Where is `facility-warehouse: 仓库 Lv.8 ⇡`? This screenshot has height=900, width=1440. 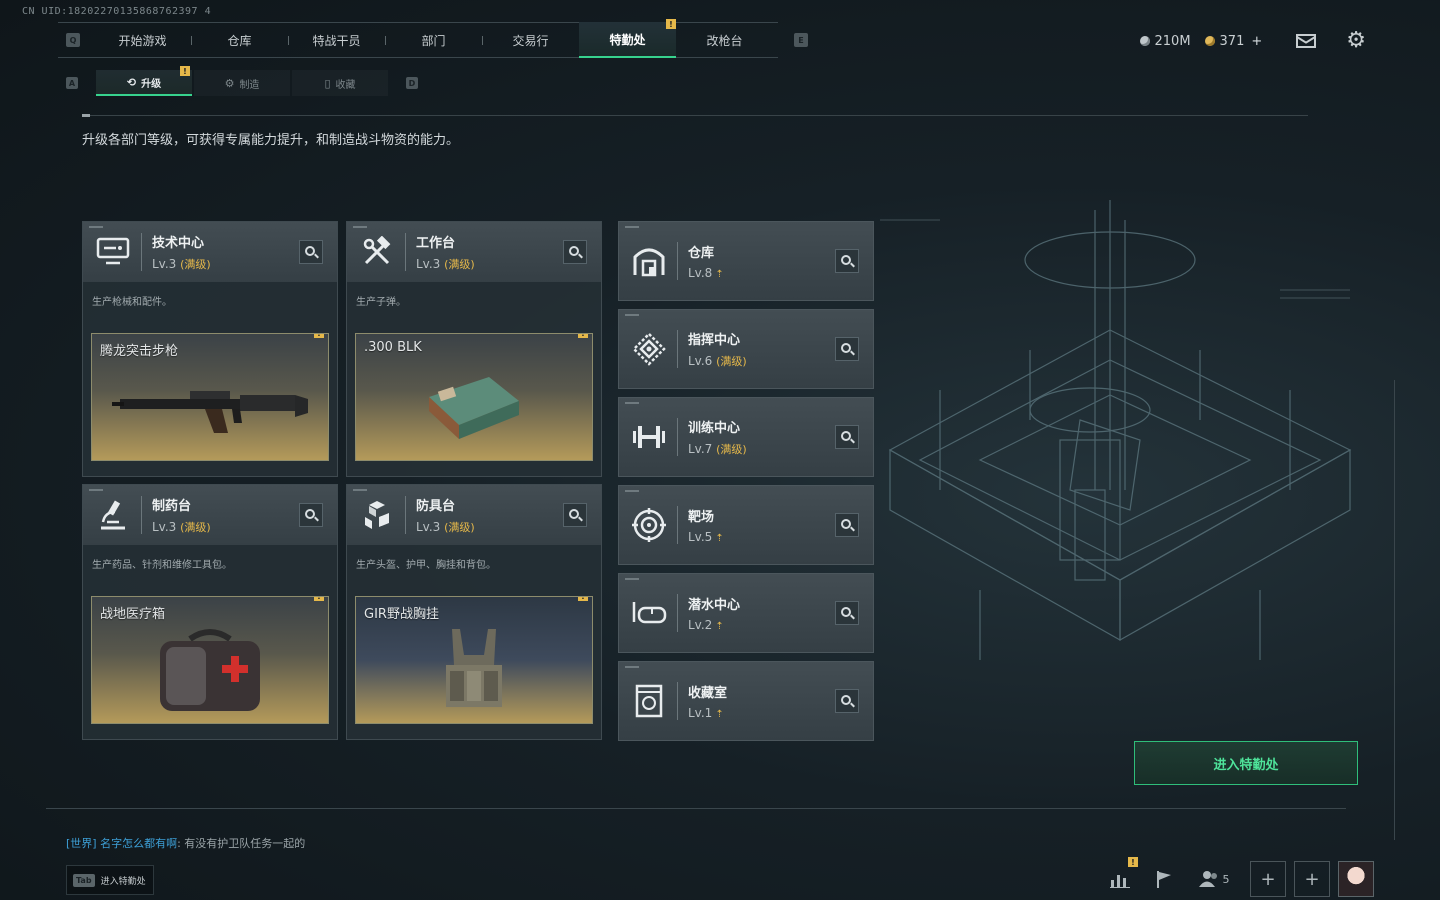 facility-warehouse: 仓库 Lv.8 ⇡ is located at coordinates (746, 261).